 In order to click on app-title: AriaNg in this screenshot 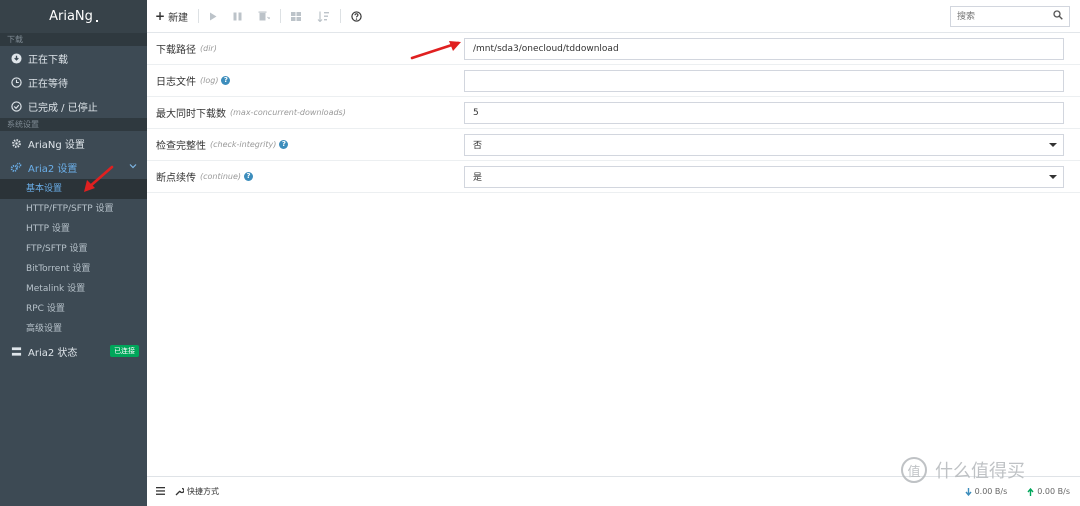, I will do `click(71, 16)`.